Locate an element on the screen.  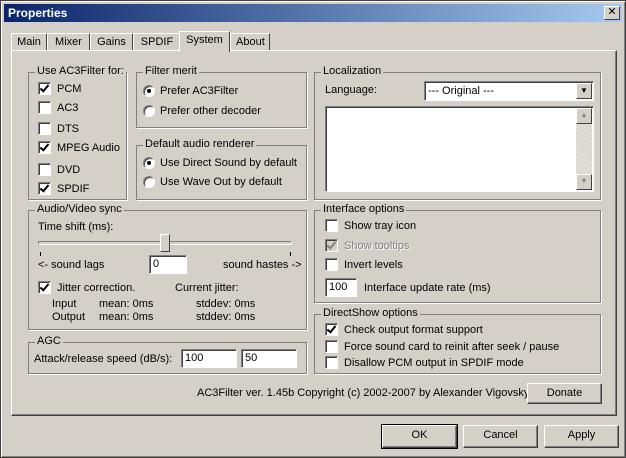
tab-main: Main is located at coordinates (29, 42).